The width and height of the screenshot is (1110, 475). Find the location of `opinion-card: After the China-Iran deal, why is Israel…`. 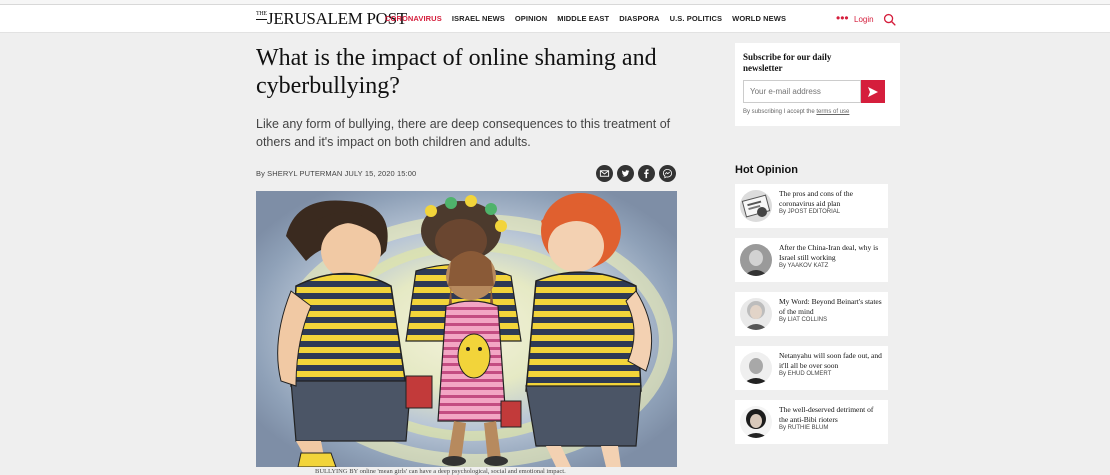

opinion-card: After the China-Iran deal, why is Israel… is located at coordinates (811, 260).